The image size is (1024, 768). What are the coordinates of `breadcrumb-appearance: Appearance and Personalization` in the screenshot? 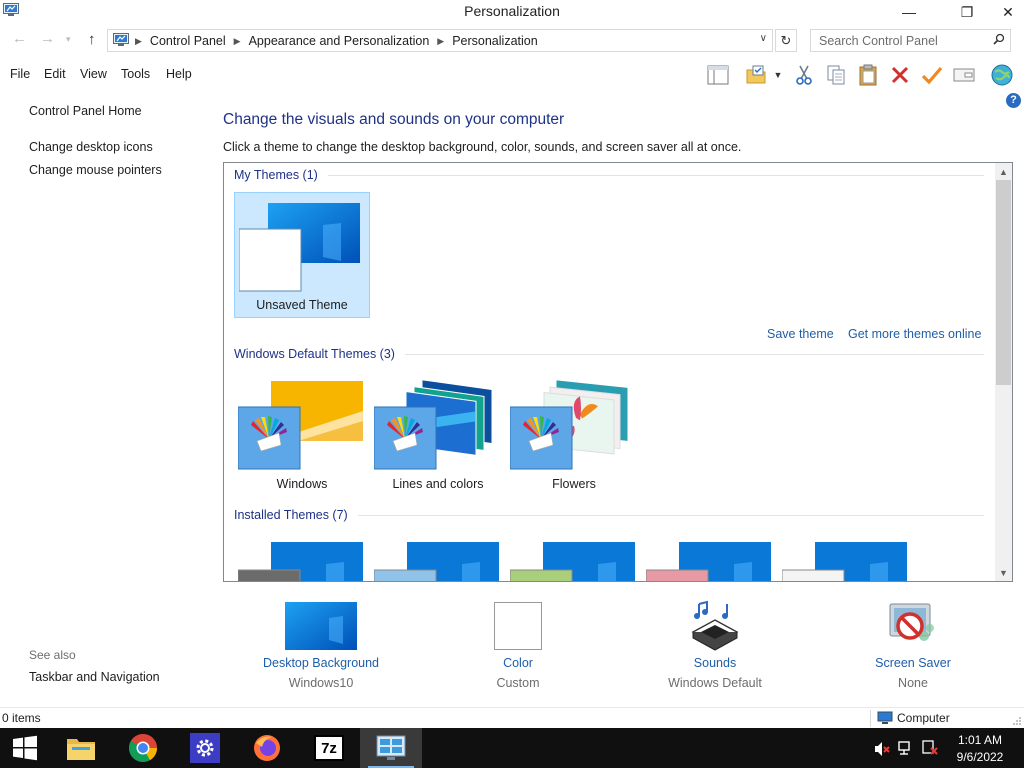 It's located at (339, 41).